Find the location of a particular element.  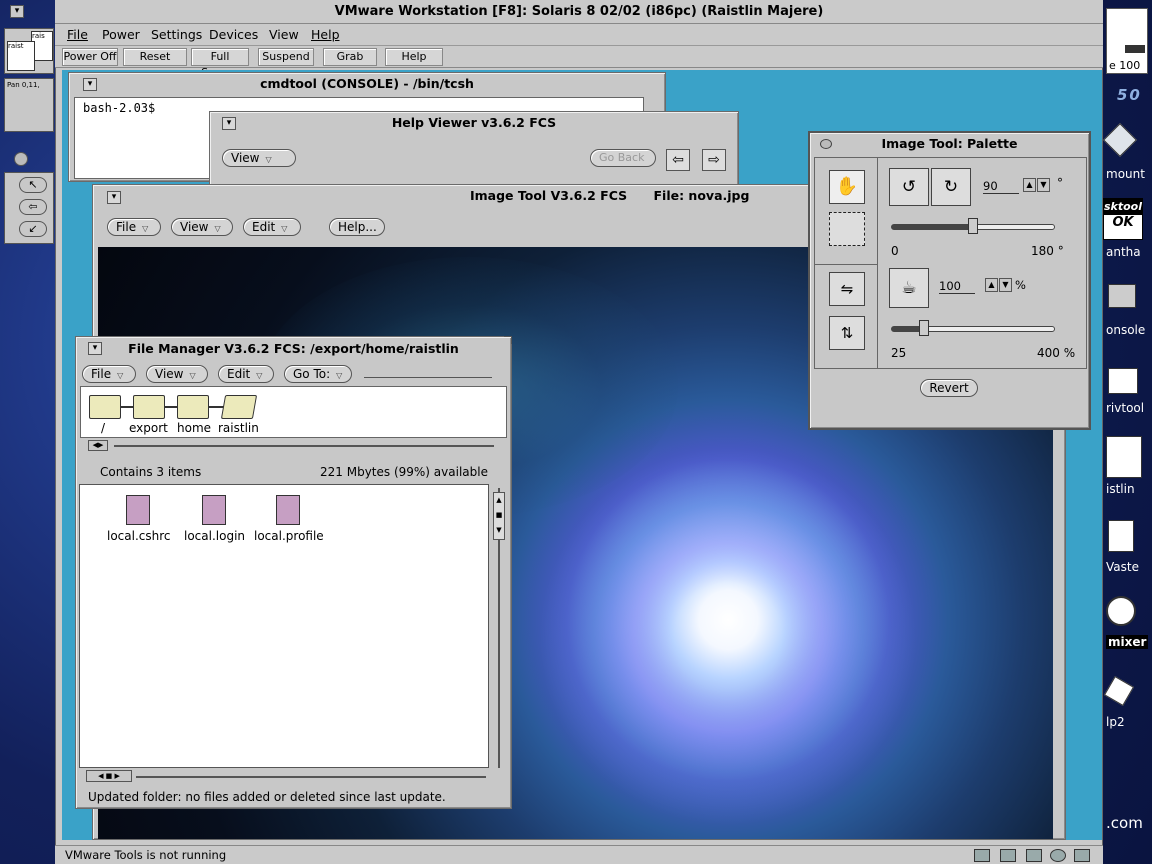

trash-icon is located at coordinates (1121, 536).